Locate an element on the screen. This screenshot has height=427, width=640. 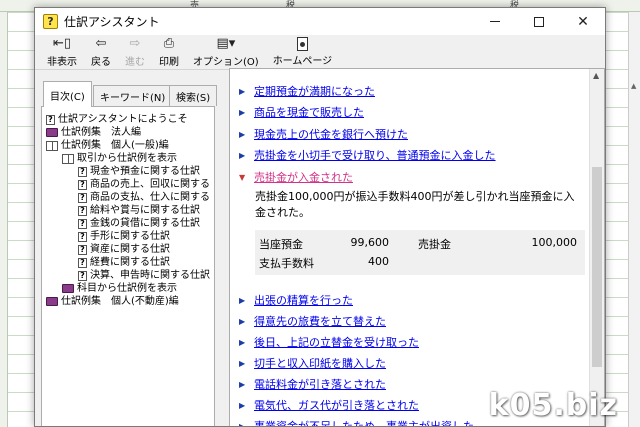
topic-link: 売掛金が入金された is located at coordinates (303, 177).